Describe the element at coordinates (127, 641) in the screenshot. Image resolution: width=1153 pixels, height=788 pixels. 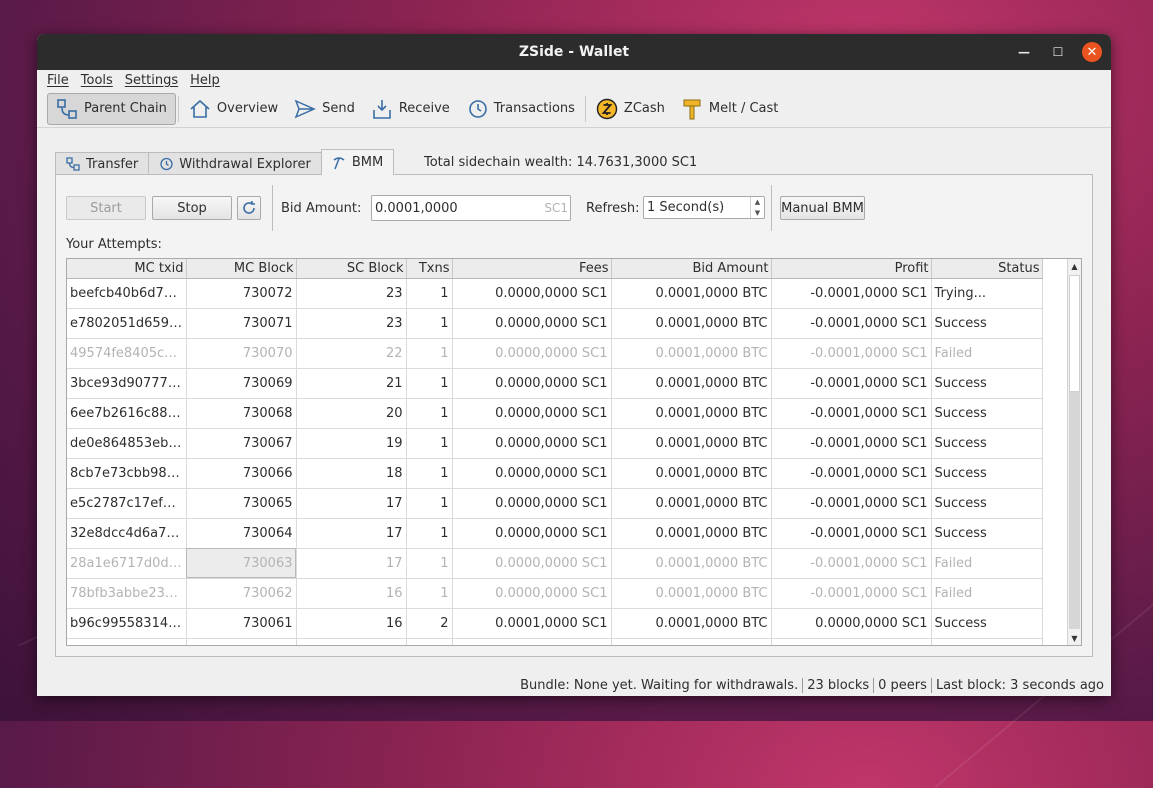
I see `cell-mc-txid` at that location.